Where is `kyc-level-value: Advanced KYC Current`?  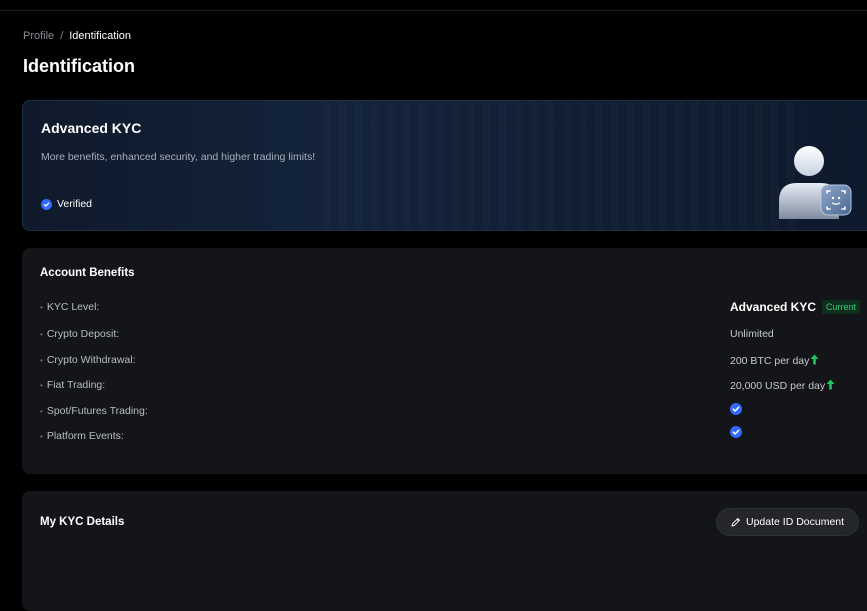
kyc-level-value: Advanced KYC Current is located at coordinates (795, 307).